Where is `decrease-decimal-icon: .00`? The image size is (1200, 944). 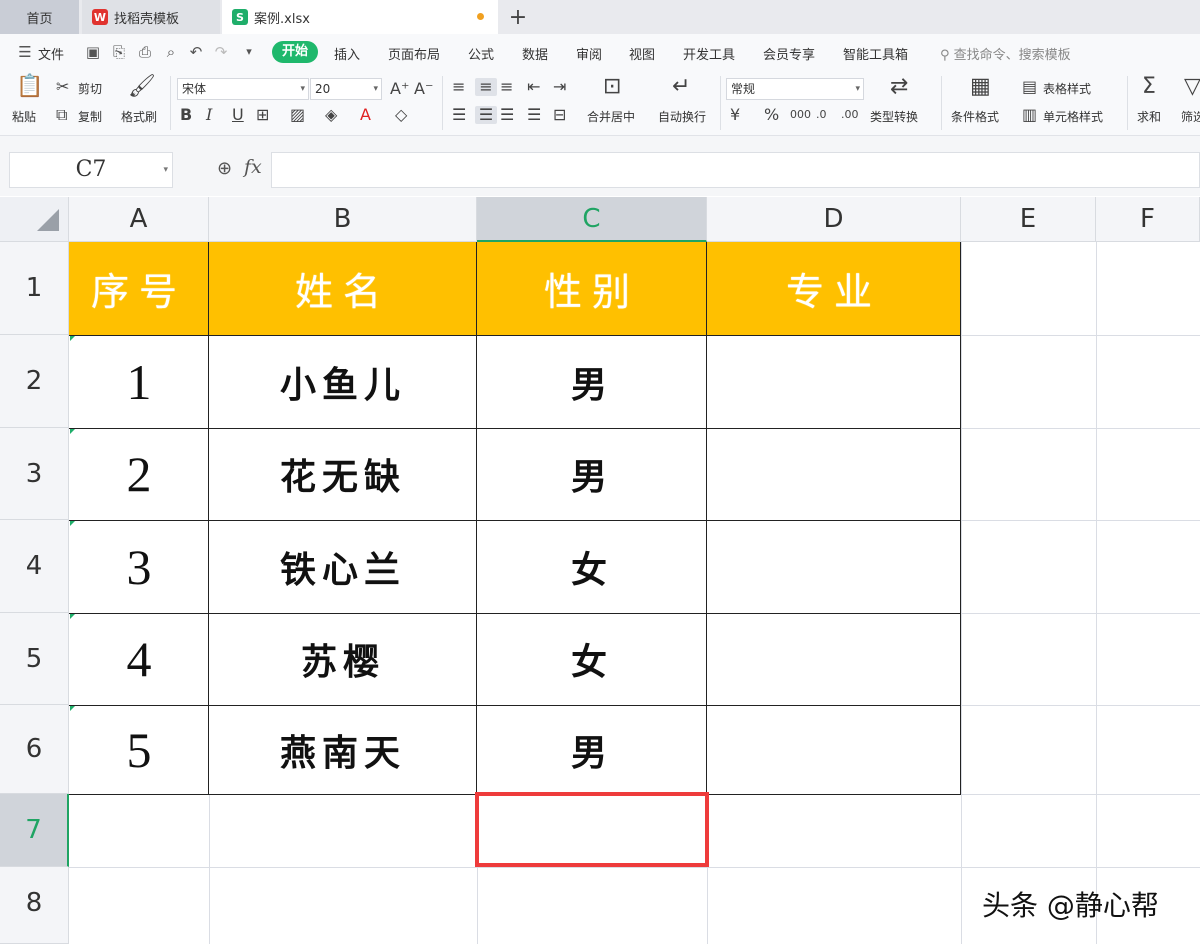
decrease-decimal-icon: .00 is located at coordinates (850, 115).